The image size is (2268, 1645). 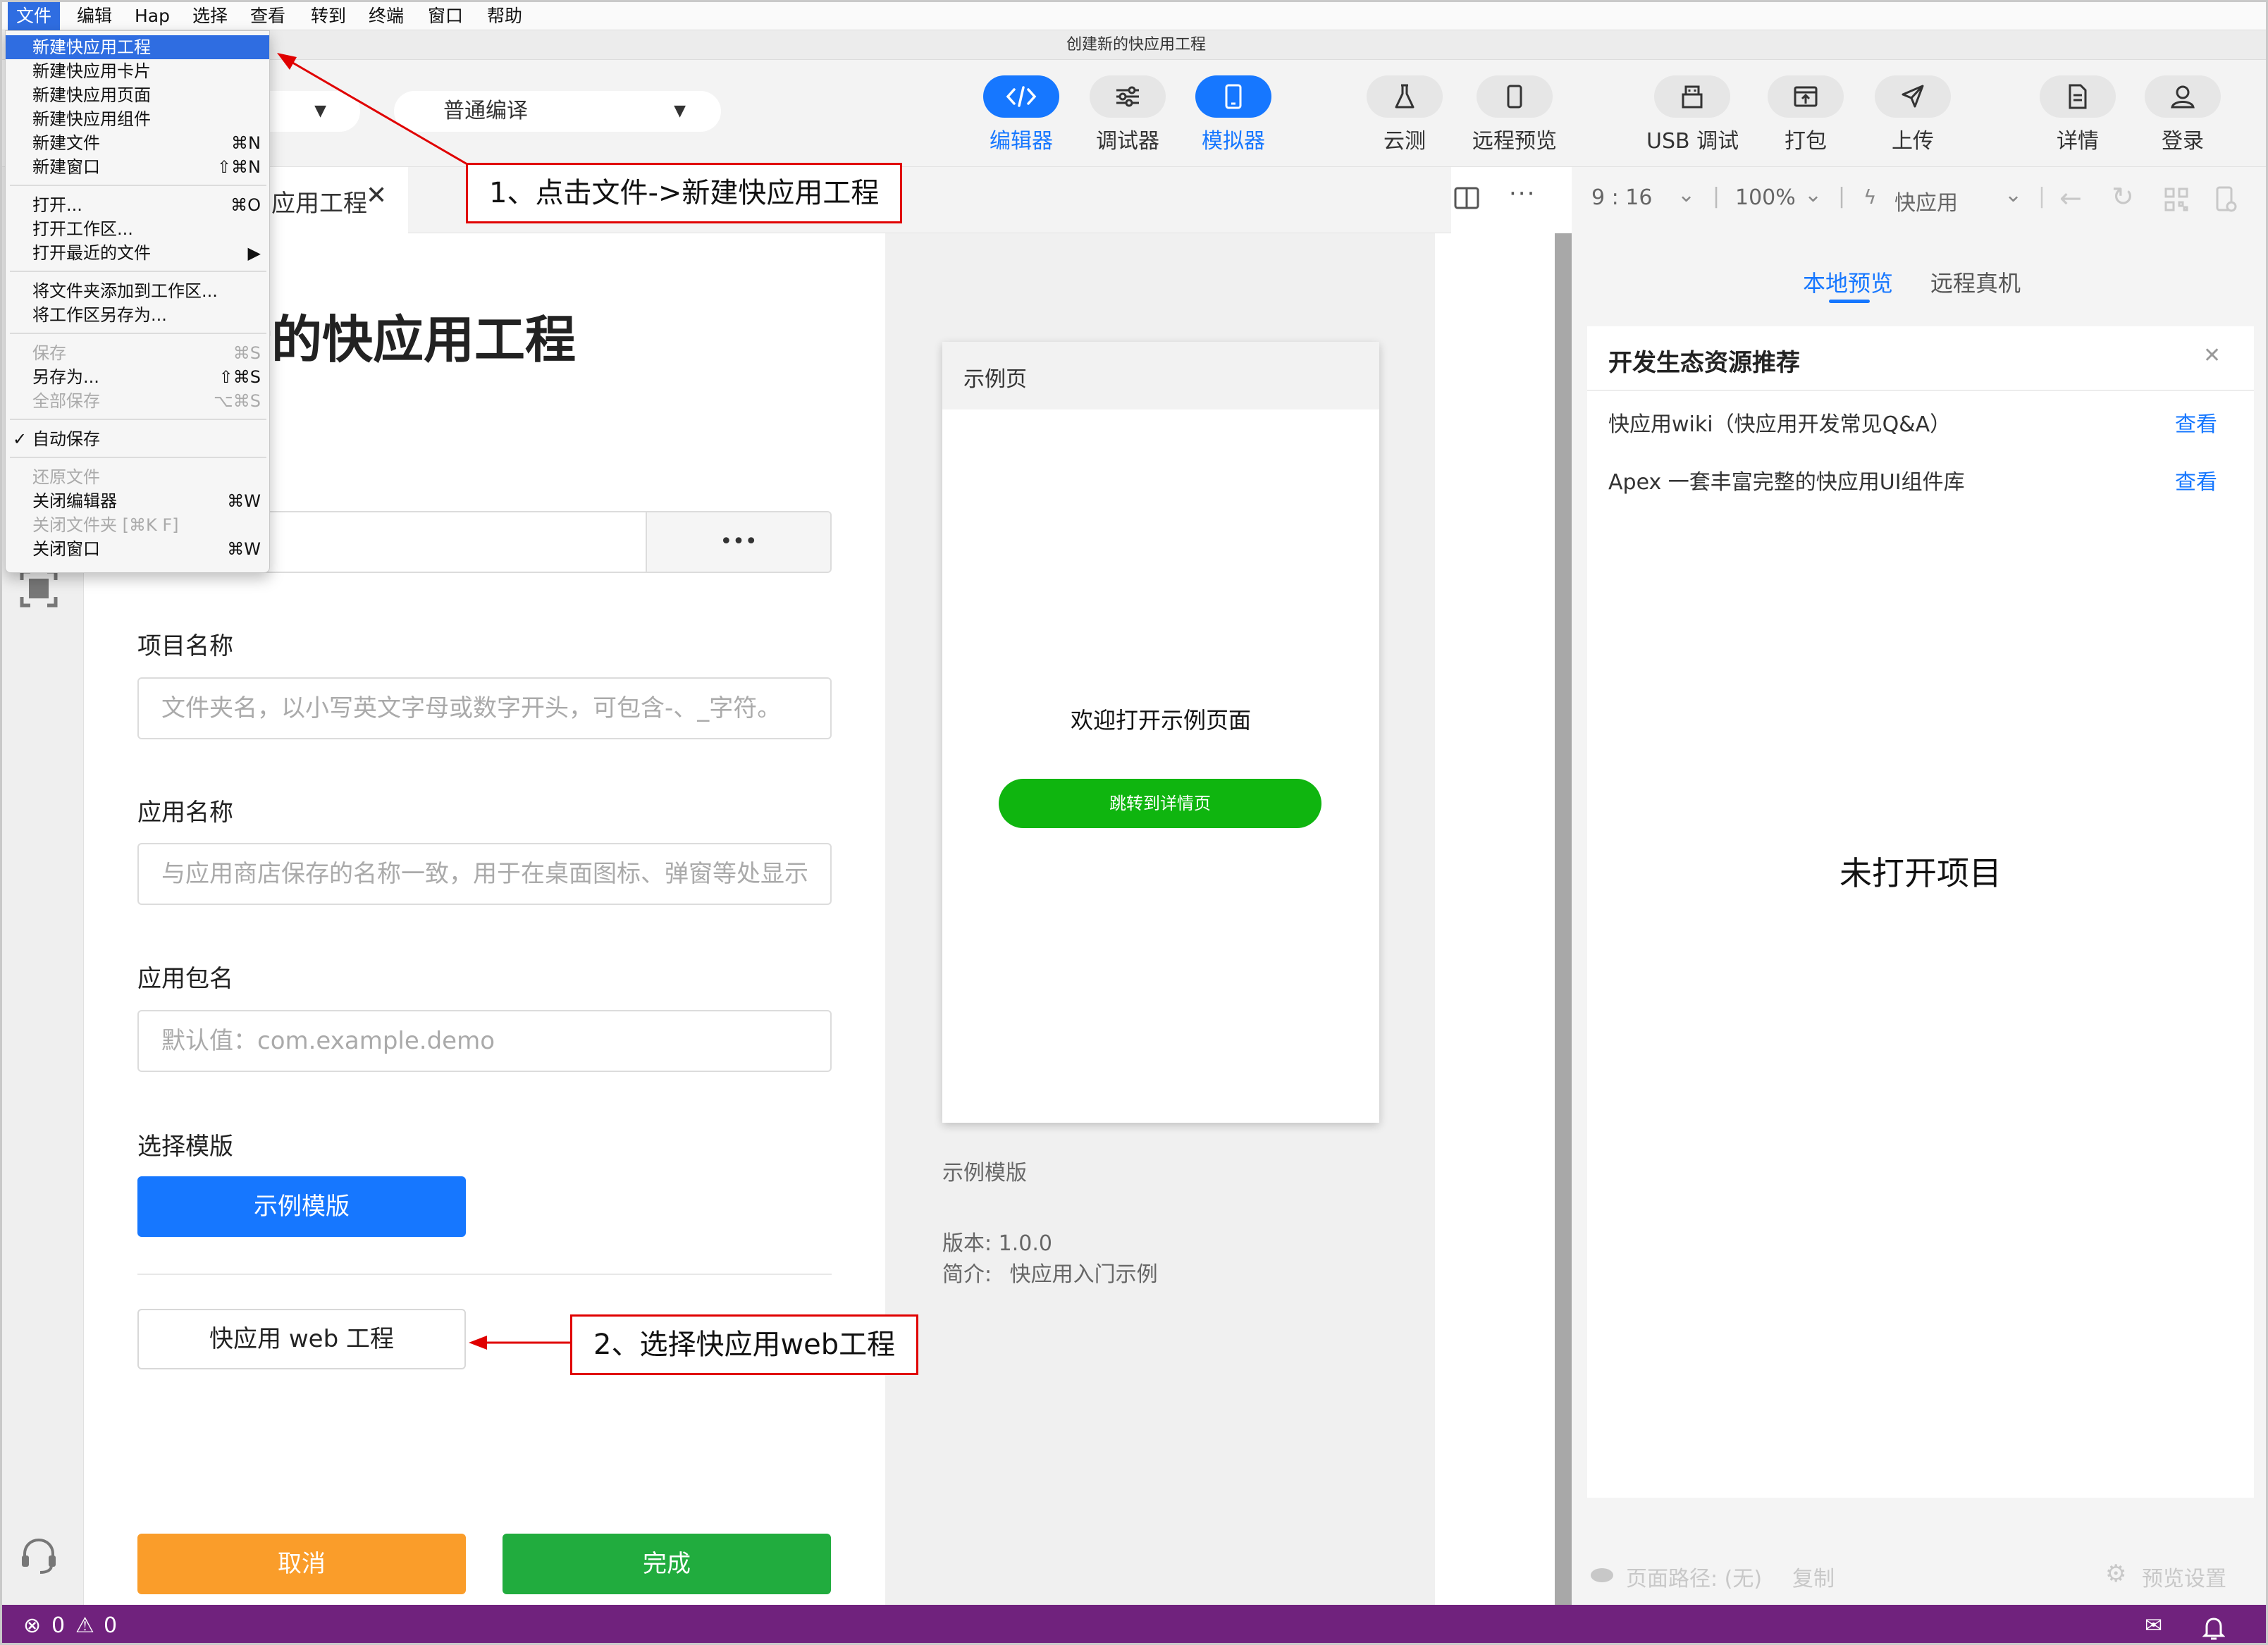 What do you see at coordinates (684, 193) in the screenshot?
I see `annotation-step-1: 1、点击文件->新建快应用工程` at bounding box center [684, 193].